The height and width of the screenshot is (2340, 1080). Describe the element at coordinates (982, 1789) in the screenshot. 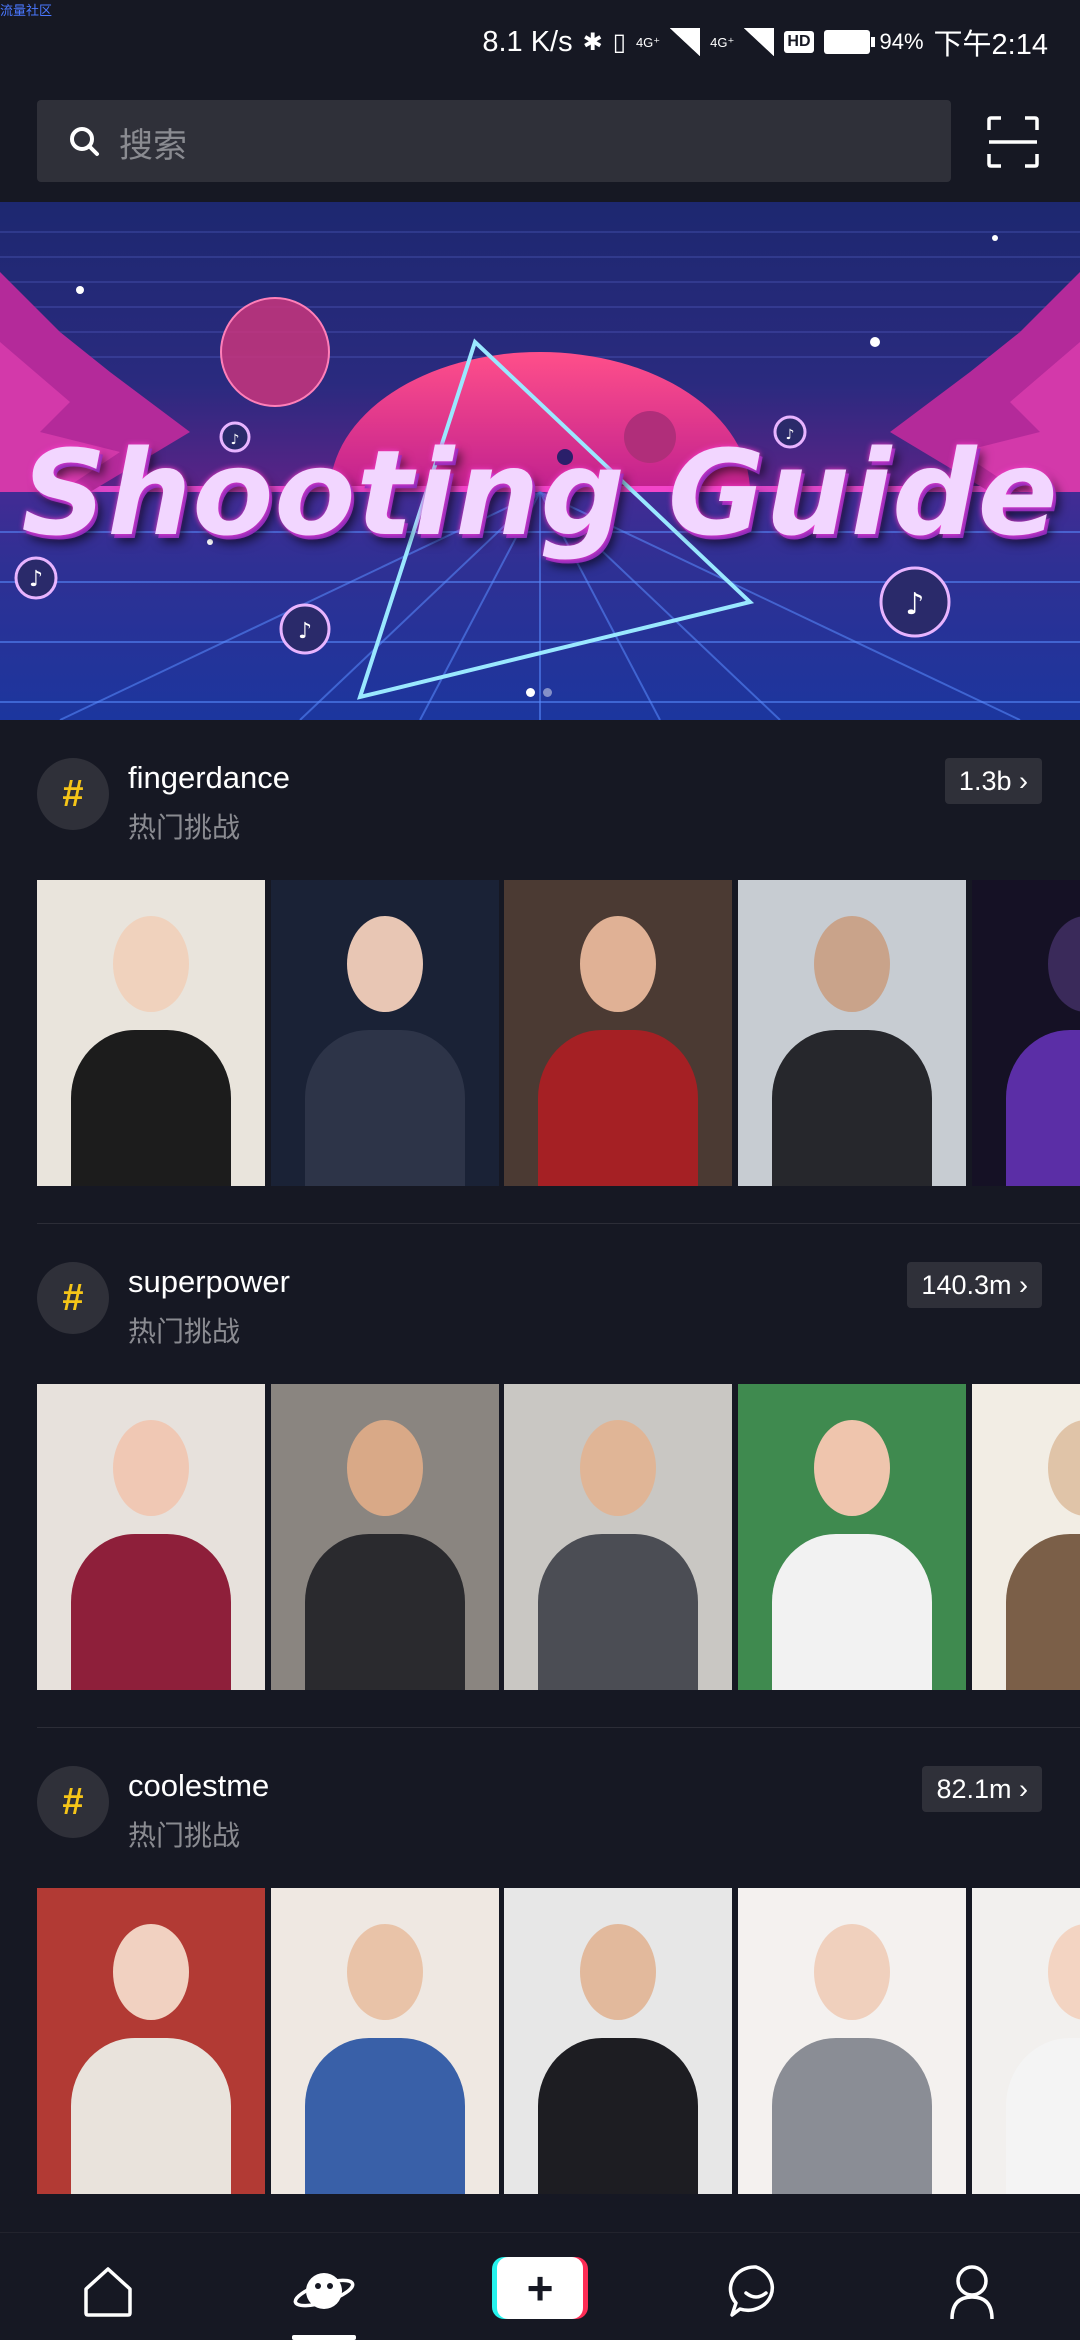

I see `challenge-count-button: 82.1m ›` at that location.